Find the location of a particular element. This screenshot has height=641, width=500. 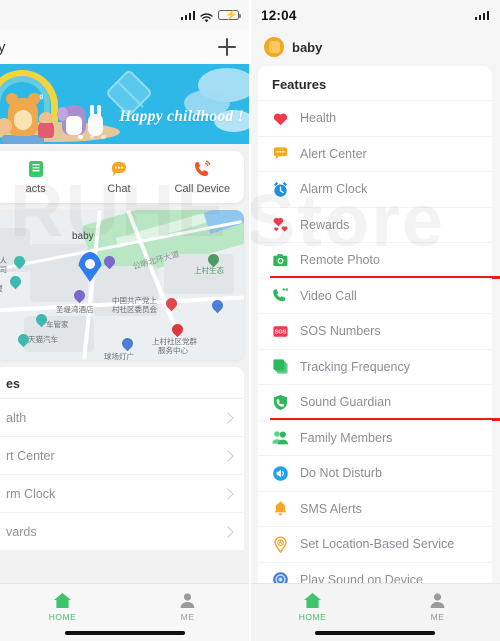

hearts-icon is located at coordinates (280, 224).